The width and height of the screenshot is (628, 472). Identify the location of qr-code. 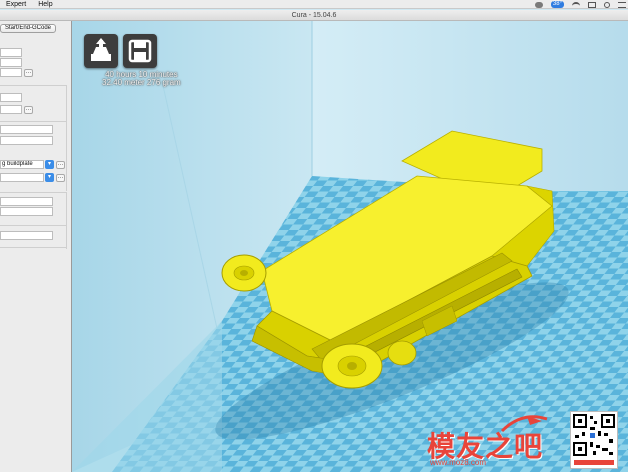
(594, 440).